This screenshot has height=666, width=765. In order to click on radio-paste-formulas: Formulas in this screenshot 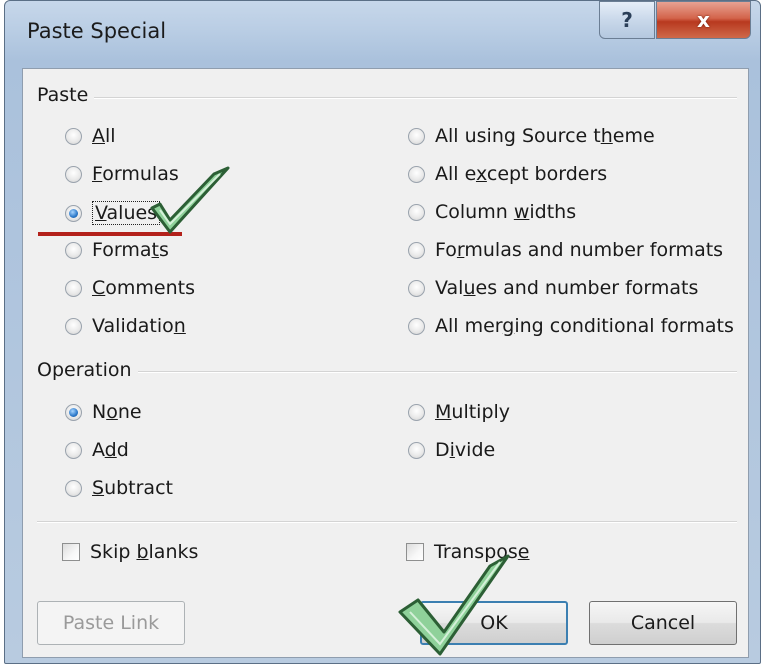, I will do `click(122, 174)`.